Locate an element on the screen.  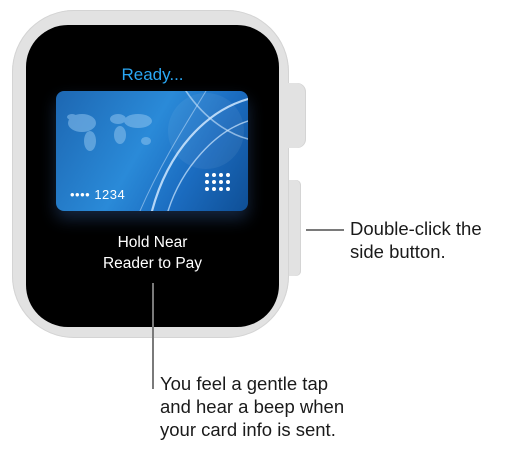
tap-callout-line-2: and hear a beep when is located at coordinates (252, 406).